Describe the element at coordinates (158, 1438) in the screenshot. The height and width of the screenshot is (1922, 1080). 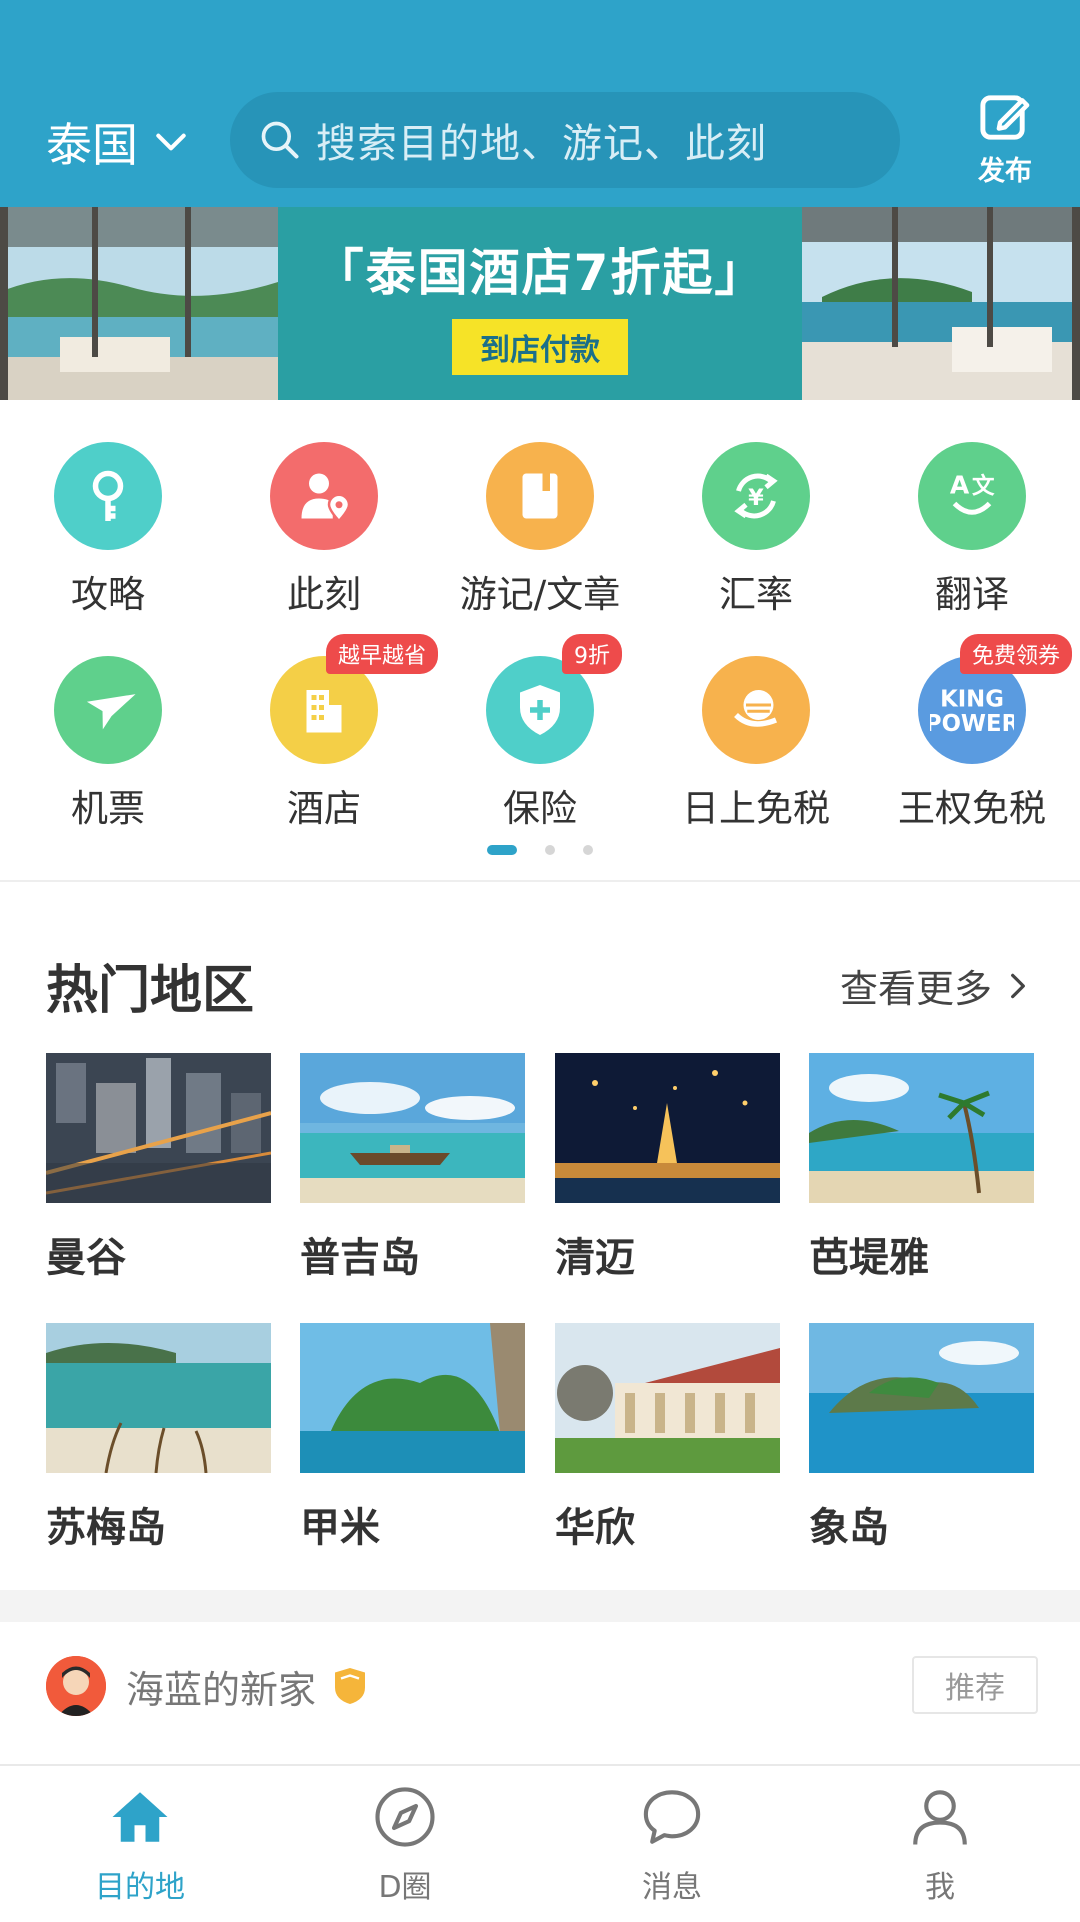
I see `destination-card-koh-samui: 苏梅岛` at that location.